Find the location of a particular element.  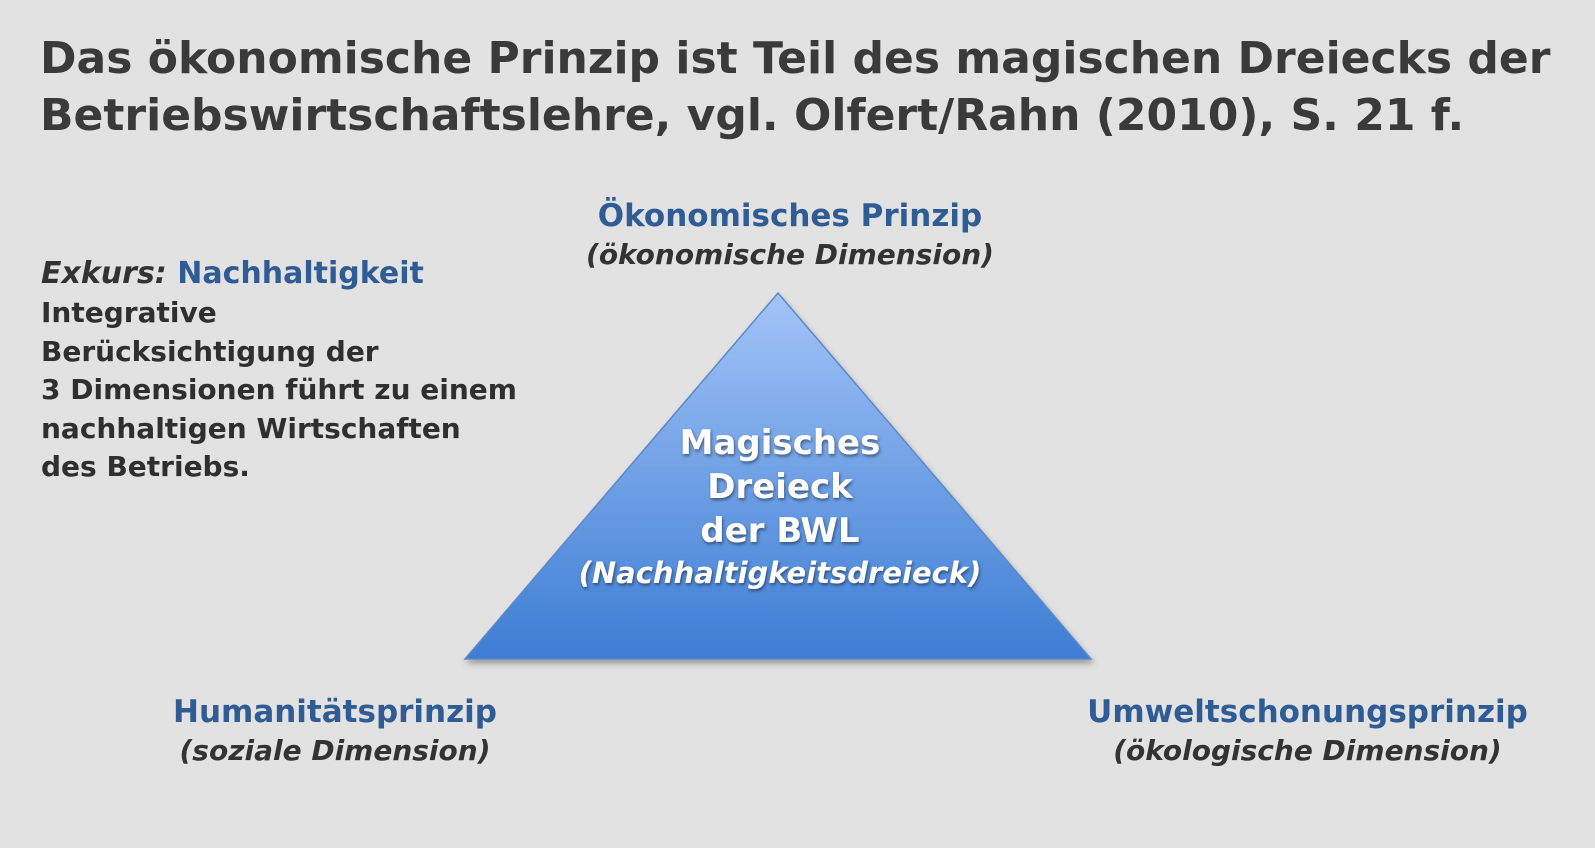

exkurs-topic: Nachhaltigkeit is located at coordinates (300, 273).